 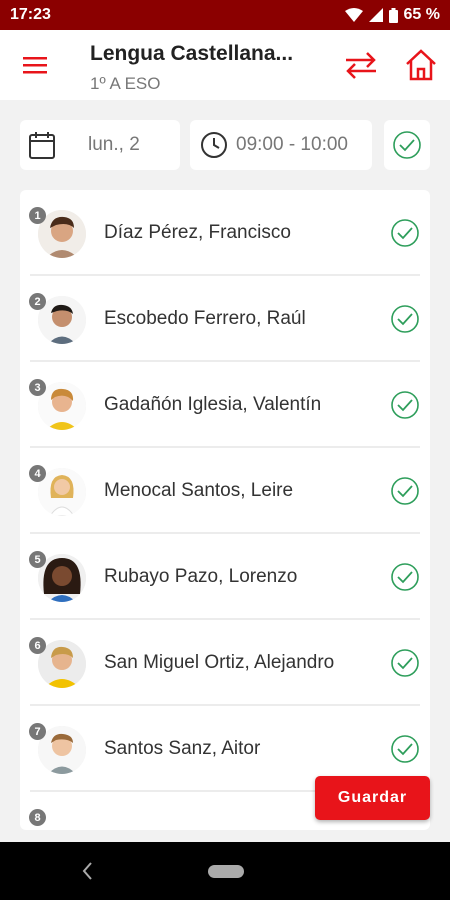 I want to click on student-number: 7, so click(x=37, y=731).